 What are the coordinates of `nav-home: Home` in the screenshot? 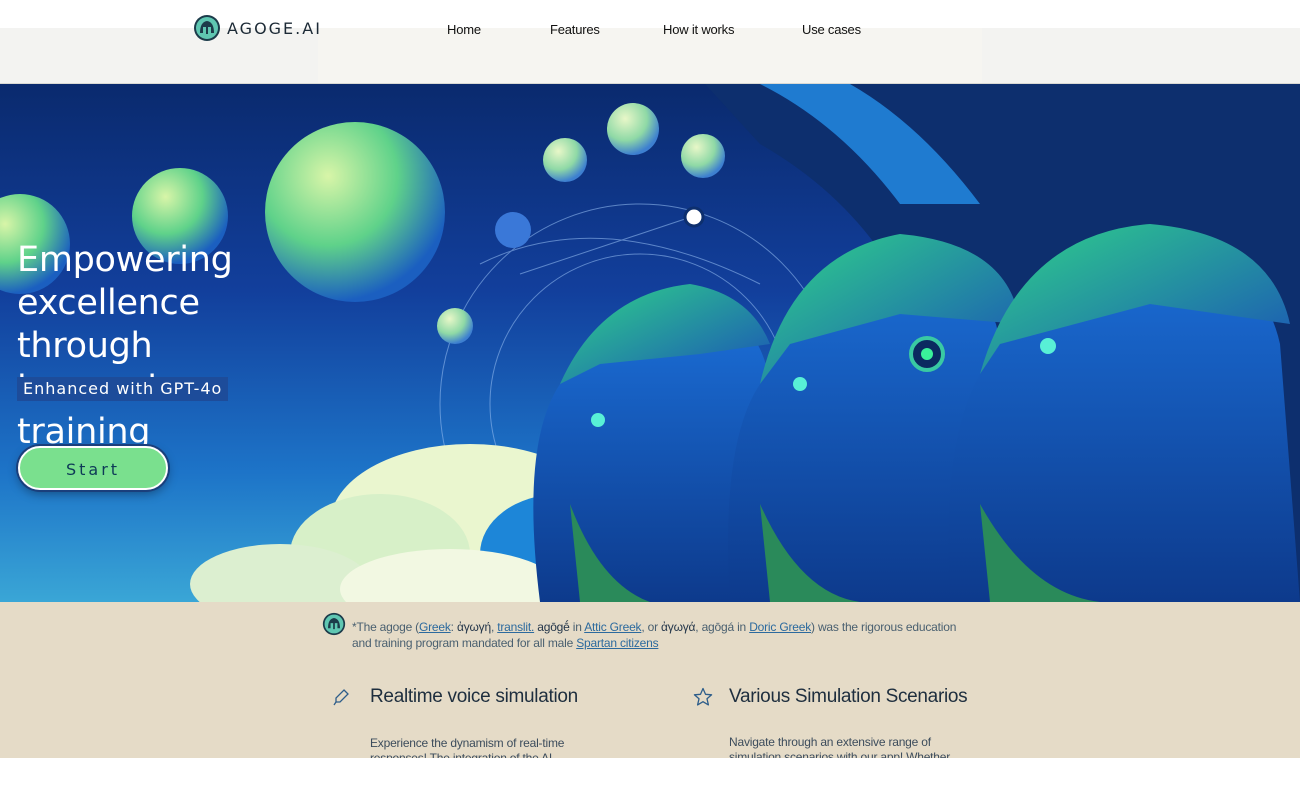 It's located at (464, 29).